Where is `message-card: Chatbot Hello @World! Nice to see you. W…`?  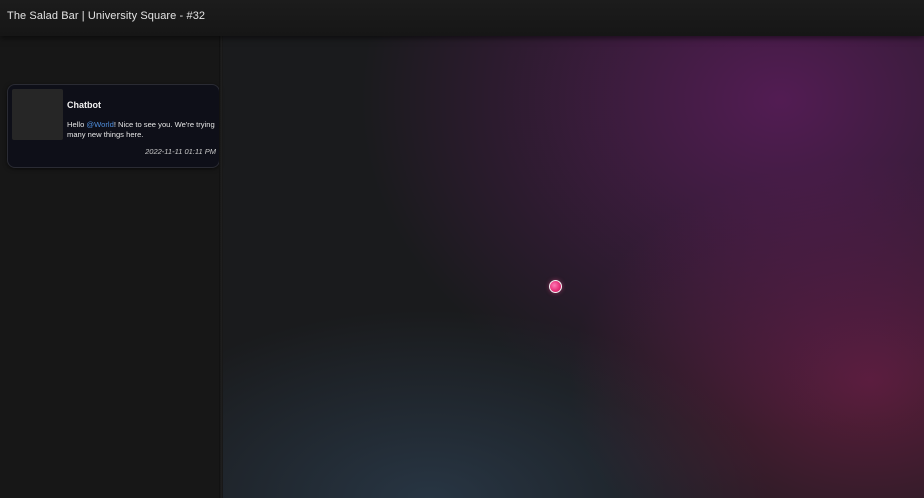
message-card: Chatbot Hello @World! Nice to see you. W… is located at coordinates (113, 126).